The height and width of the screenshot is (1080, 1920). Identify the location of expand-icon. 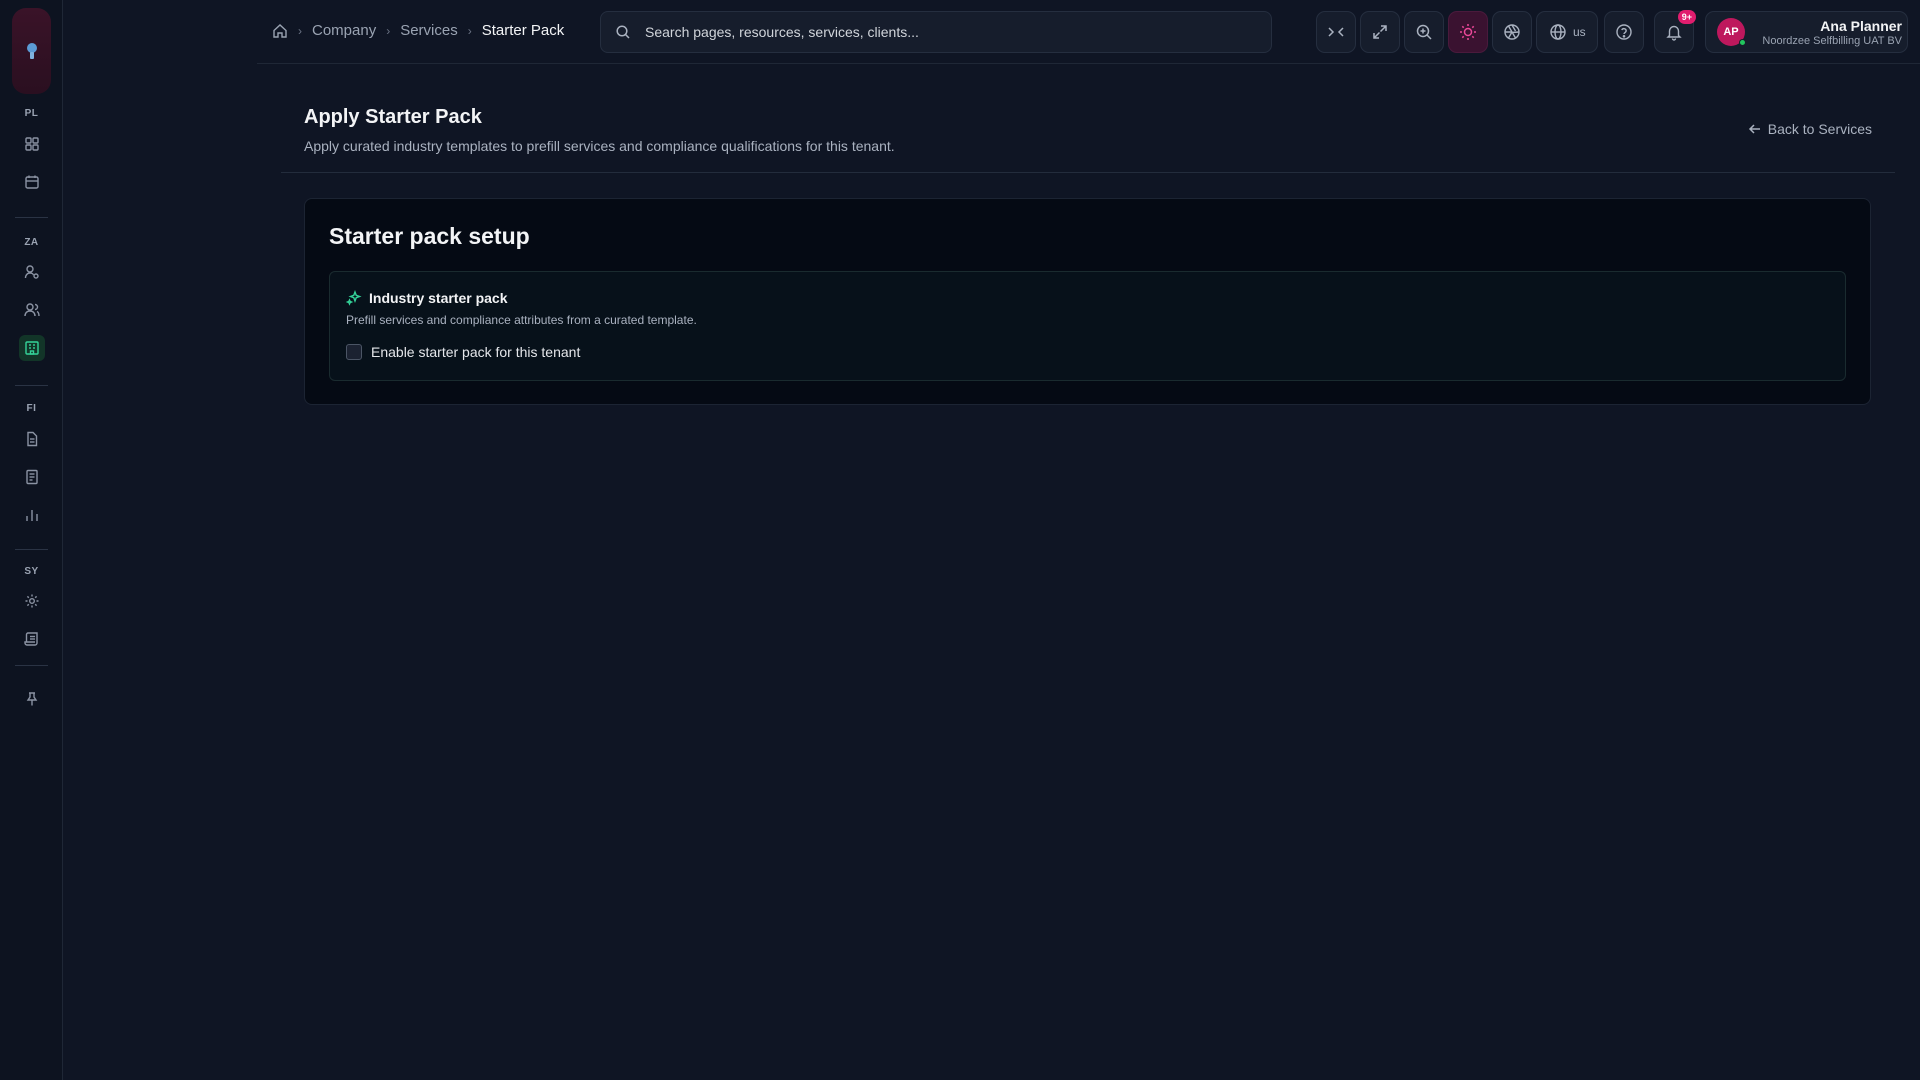
(1380, 32).